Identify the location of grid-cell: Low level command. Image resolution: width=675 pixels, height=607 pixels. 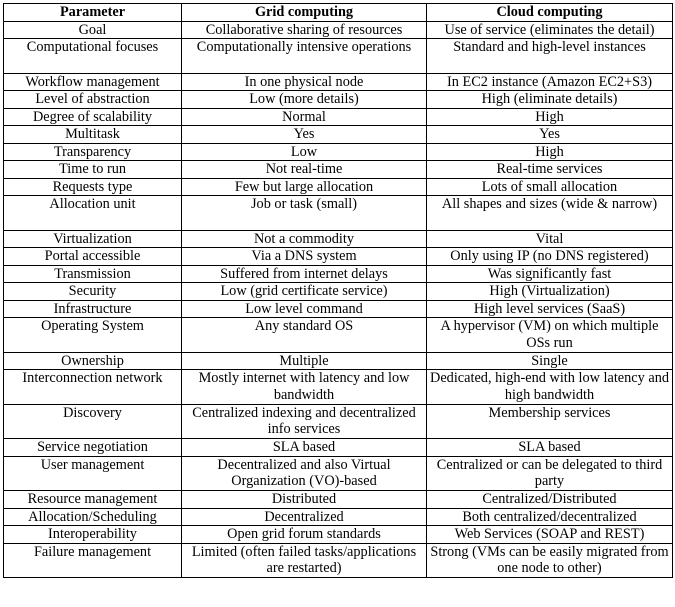
(304, 308).